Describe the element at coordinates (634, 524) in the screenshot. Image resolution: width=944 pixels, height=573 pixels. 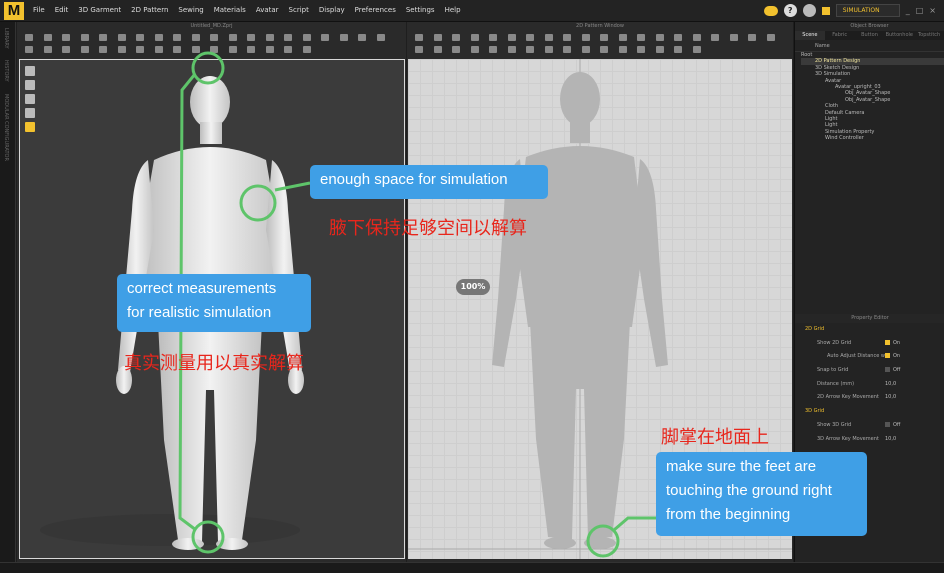
I see `feet-connector` at that location.